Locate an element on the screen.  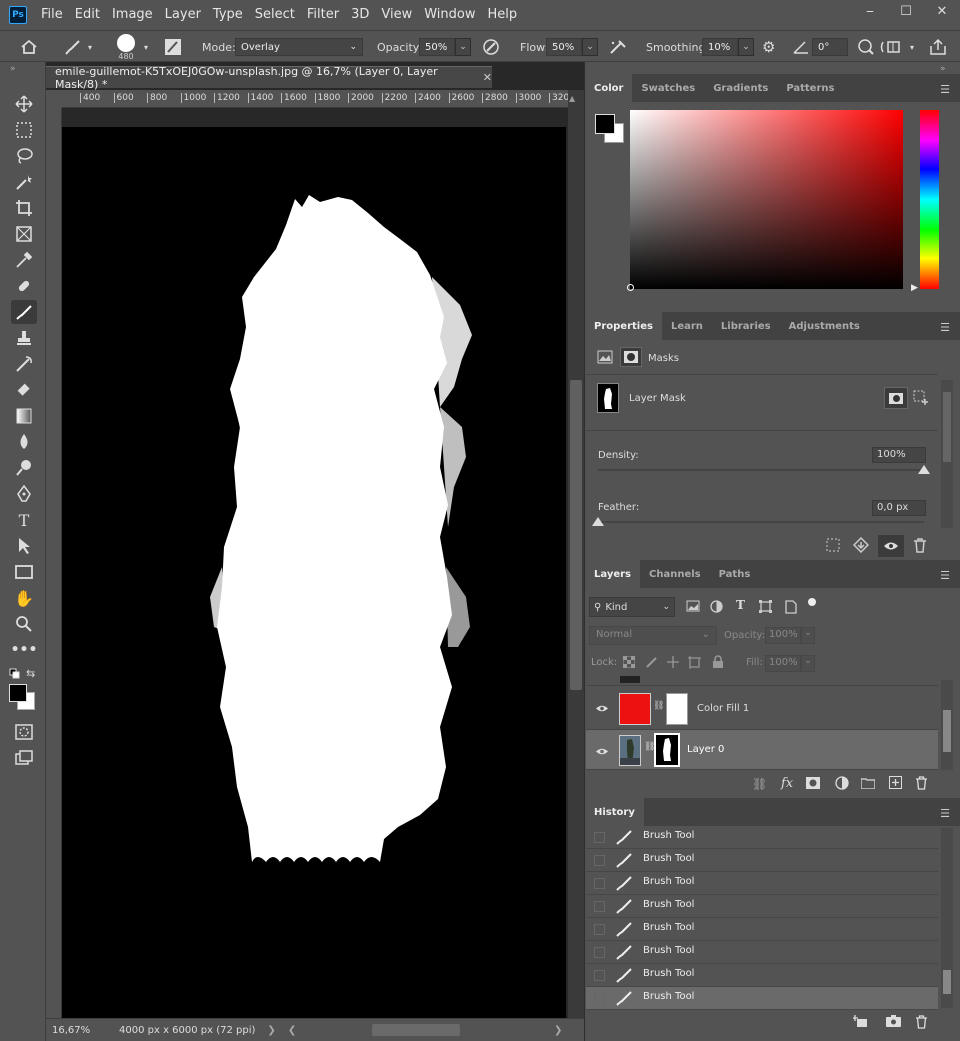
visibility-eye-icon is located at coordinates (602, 709).